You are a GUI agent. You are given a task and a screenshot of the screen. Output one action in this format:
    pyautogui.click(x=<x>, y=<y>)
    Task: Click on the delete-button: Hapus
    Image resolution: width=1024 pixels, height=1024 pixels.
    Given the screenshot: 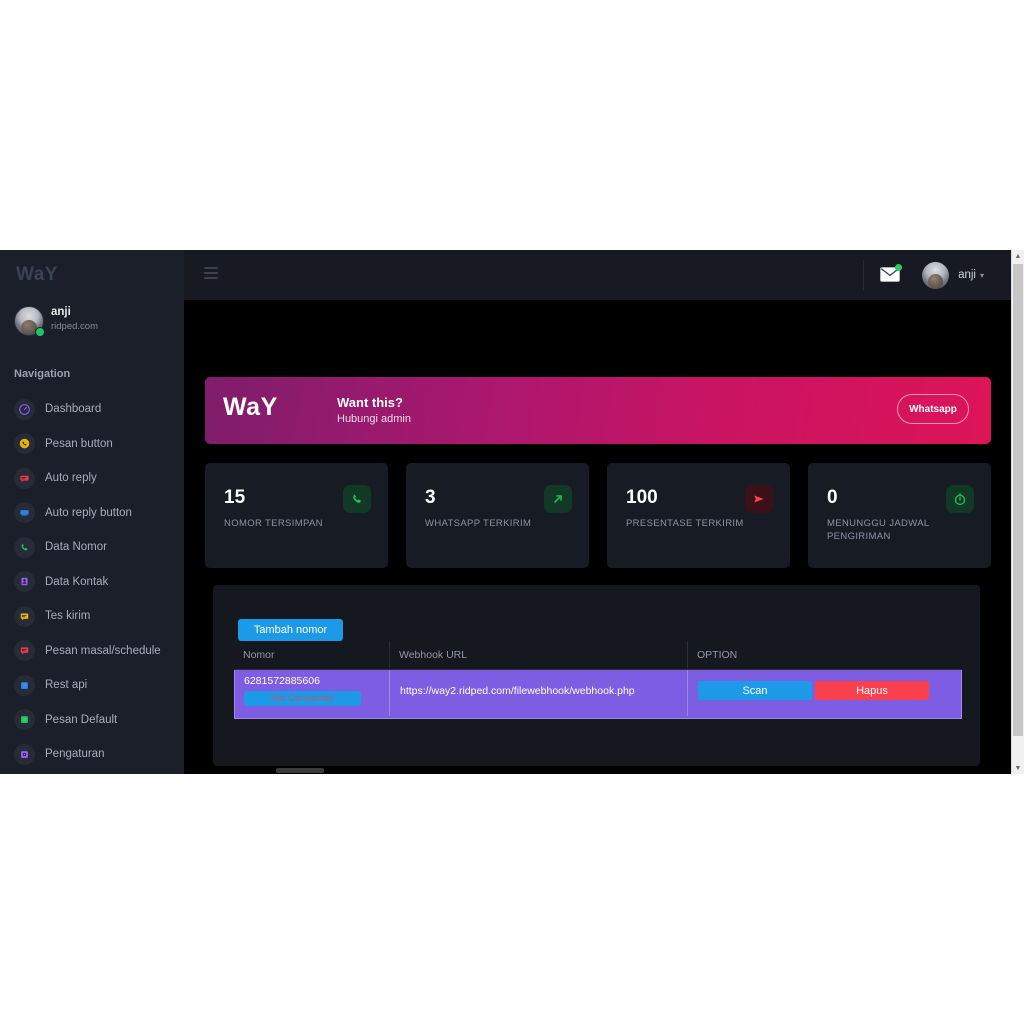 What is the action you would take?
    pyautogui.click(x=872, y=690)
    